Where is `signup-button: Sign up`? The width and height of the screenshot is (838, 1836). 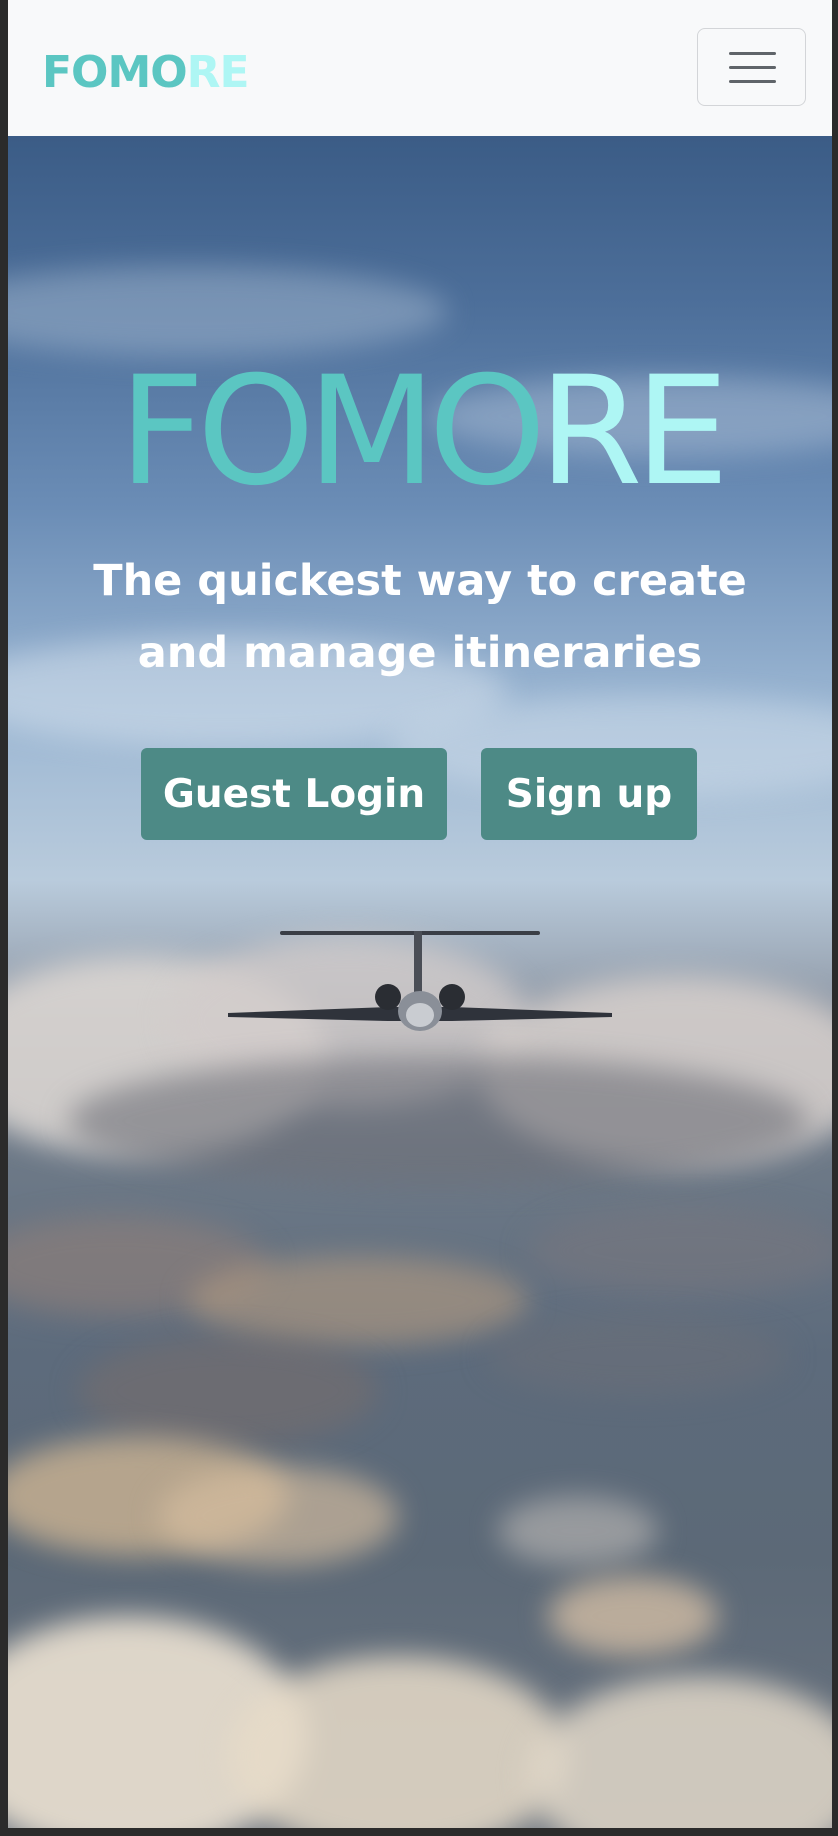 signup-button: Sign up is located at coordinates (589, 794).